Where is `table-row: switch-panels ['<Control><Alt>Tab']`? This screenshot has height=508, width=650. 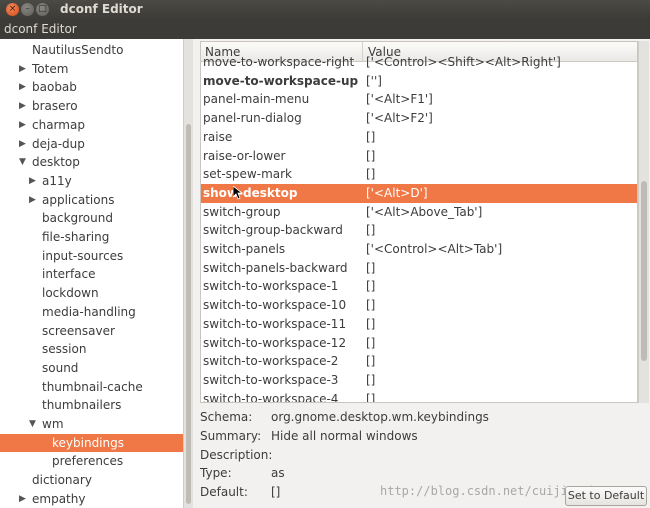
table-row: switch-panels ['<Control><Alt>Tab'] is located at coordinates (419, 249).